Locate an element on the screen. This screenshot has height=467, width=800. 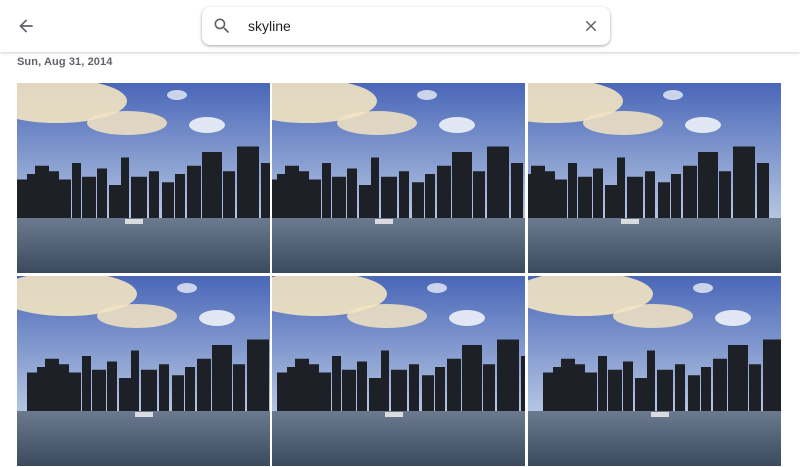
close-icon is located at coordinates (591, 26).